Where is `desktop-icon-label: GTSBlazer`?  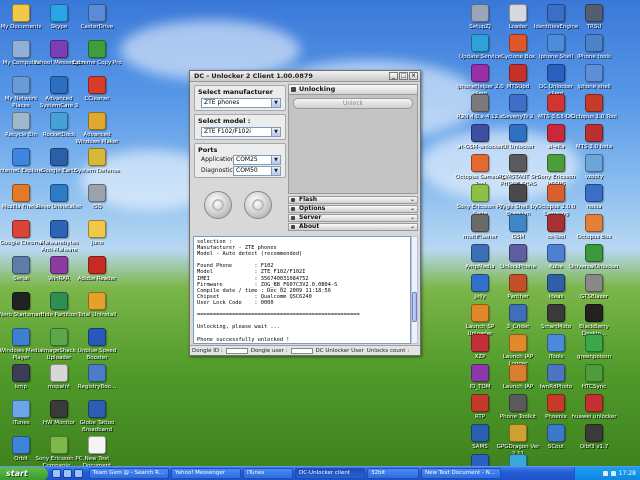
desktop-icon-label: GTSBlazer is located at coordinates (594, 297).